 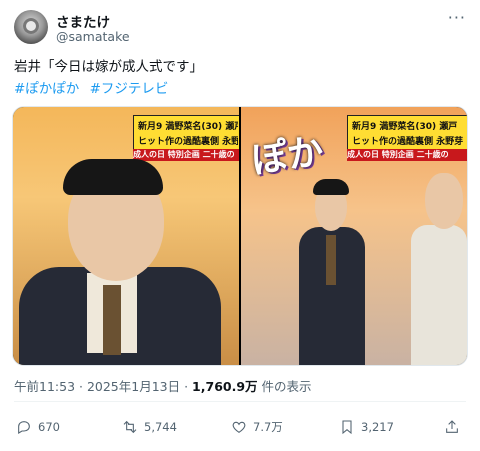 I want to click on timestamp: 午前11:53 · 2025年1月13日 ·, so click(x=101, y=386).